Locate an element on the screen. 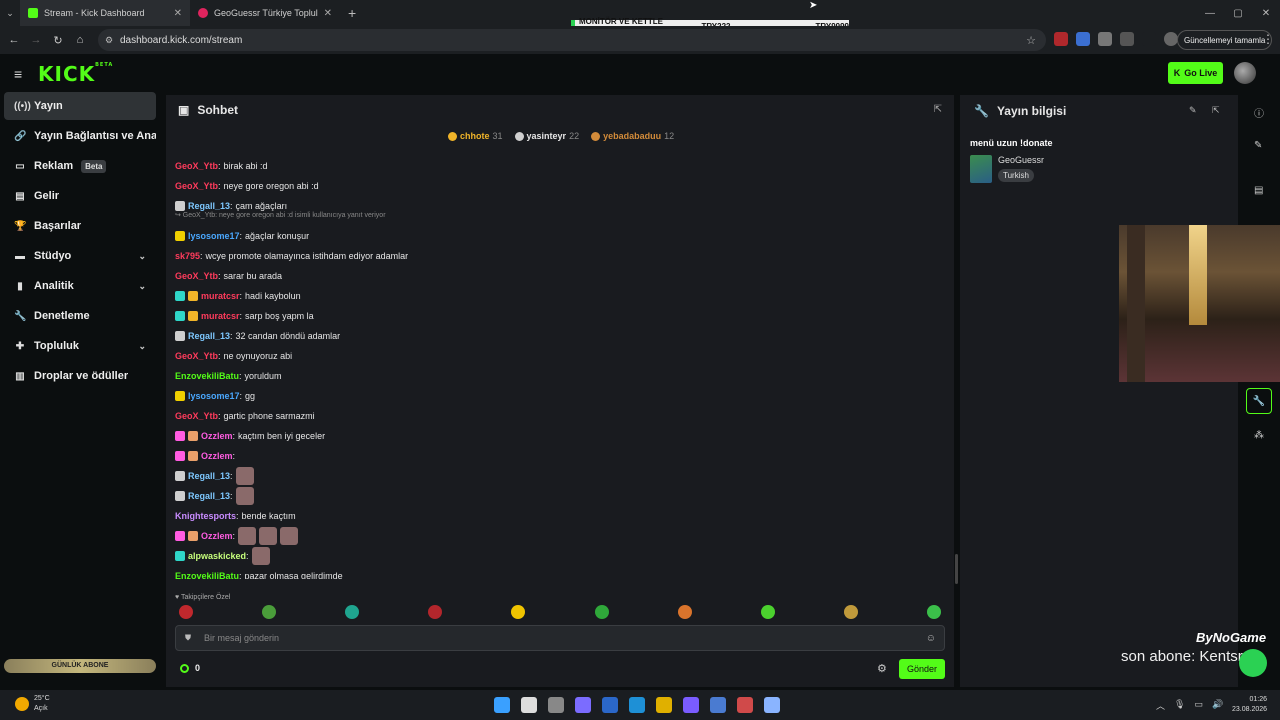 The image size is (1280, 720). browser-menu-icon: ⋮ is located at coordinates (1268, 39).